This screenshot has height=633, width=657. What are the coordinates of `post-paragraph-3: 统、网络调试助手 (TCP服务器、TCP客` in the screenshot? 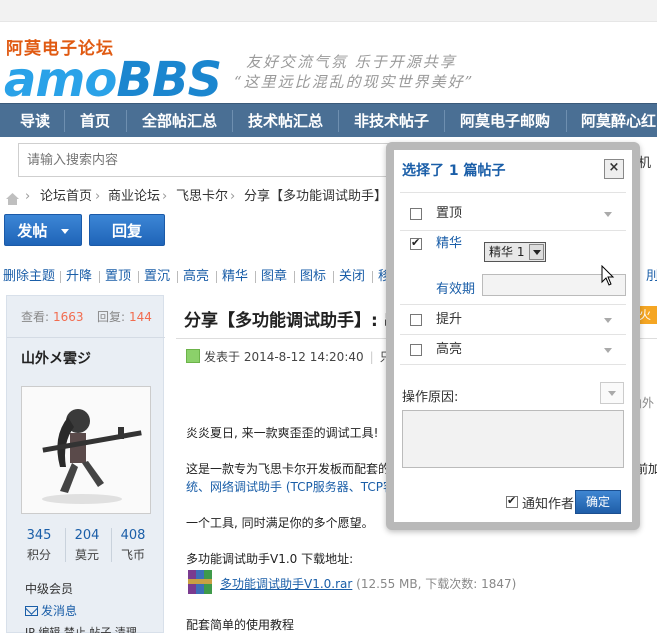 It's located at (290, 487).